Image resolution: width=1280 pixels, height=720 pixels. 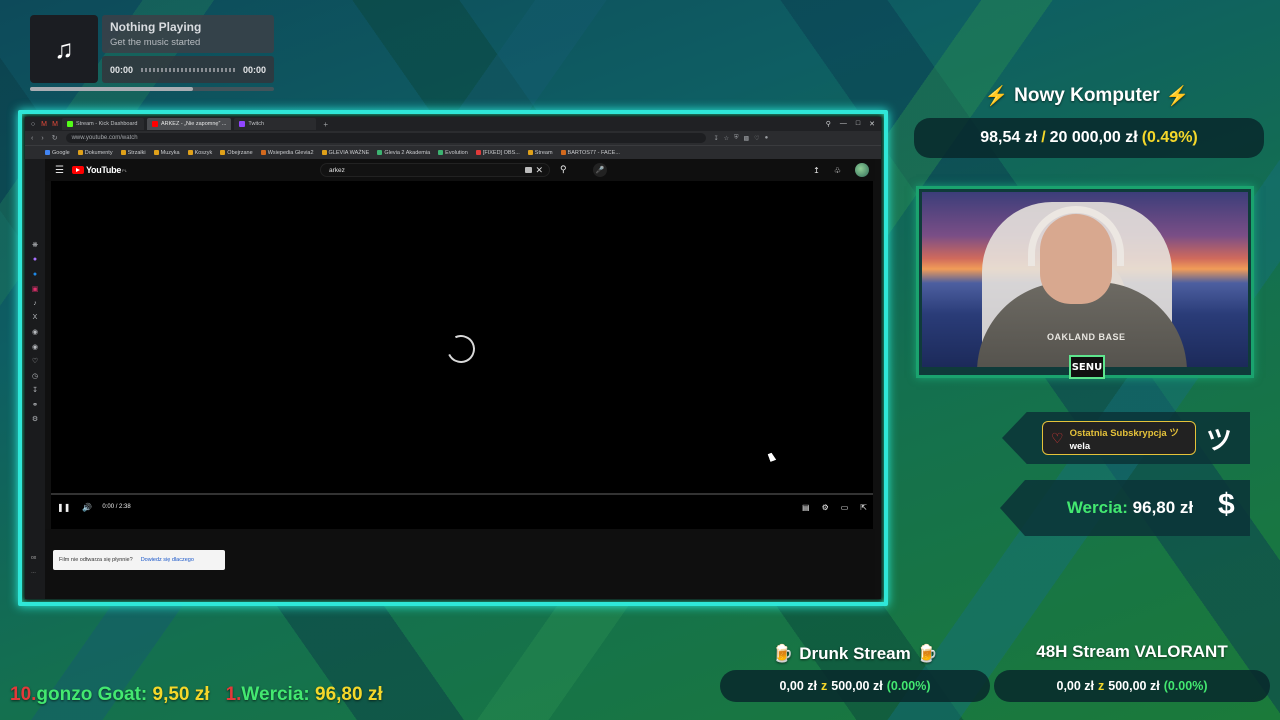 I want to click on goal-main-target: 20 000,00 zł, so click(x=1093, y=137).